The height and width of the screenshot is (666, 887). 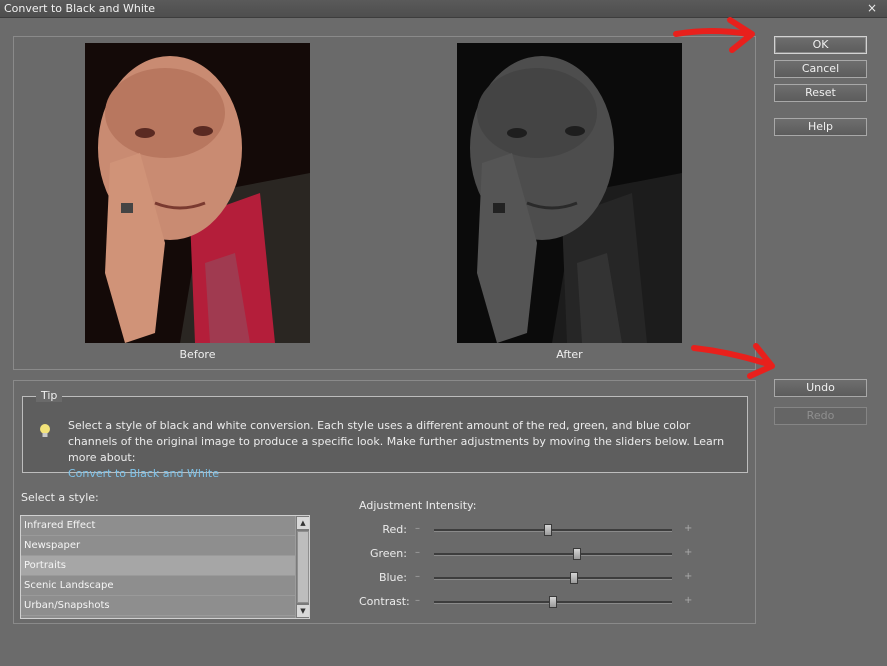 I want to click on slider-label: Red:, so click(x=394, y=529).